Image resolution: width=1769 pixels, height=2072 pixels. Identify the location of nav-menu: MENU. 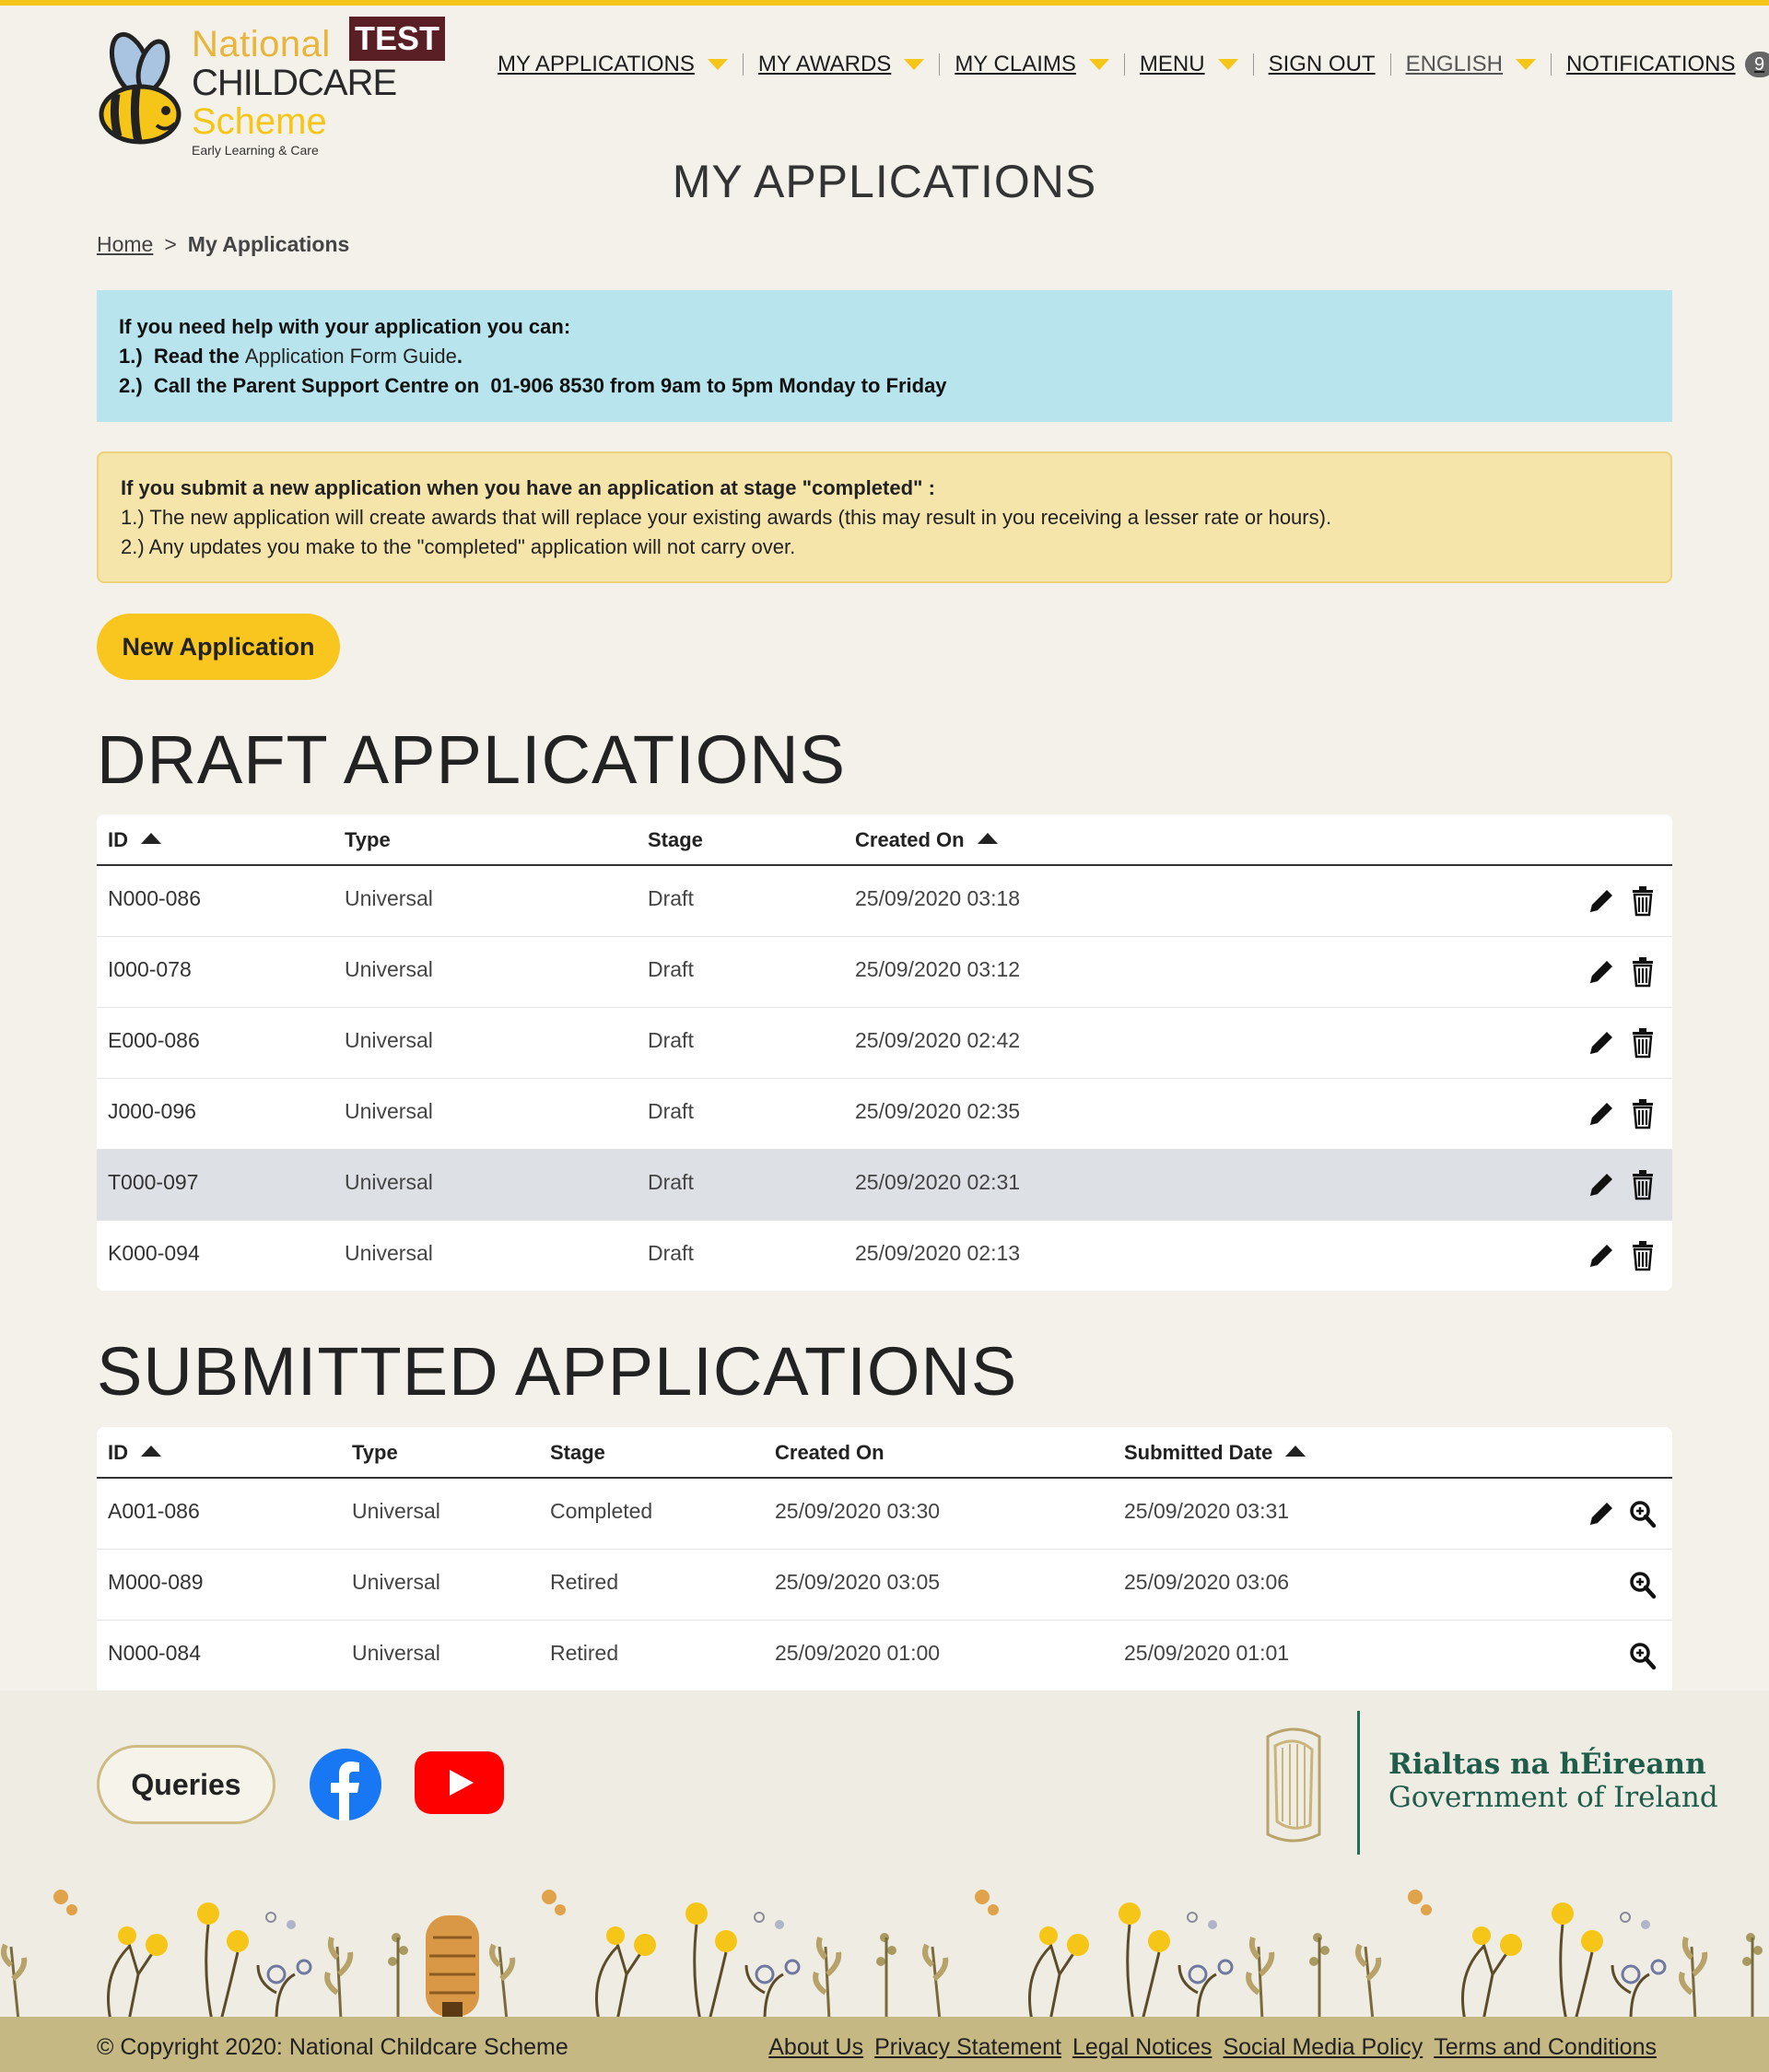
(1189, 64).